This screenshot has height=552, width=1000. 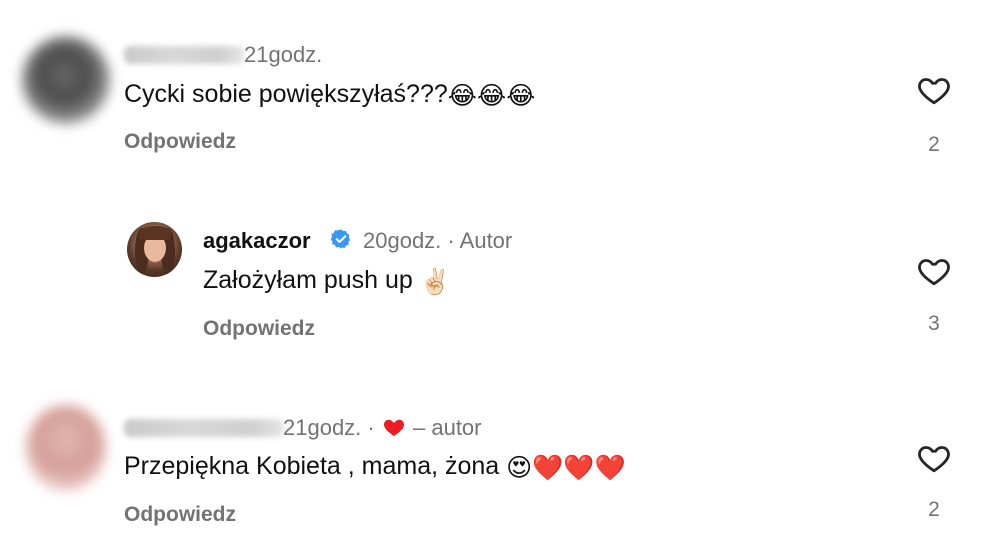 What do you see at coordinates (382, 428) in the screenshot?
I see `comment-meta: 21godz. · – autor` at bounding box center [382, 428].